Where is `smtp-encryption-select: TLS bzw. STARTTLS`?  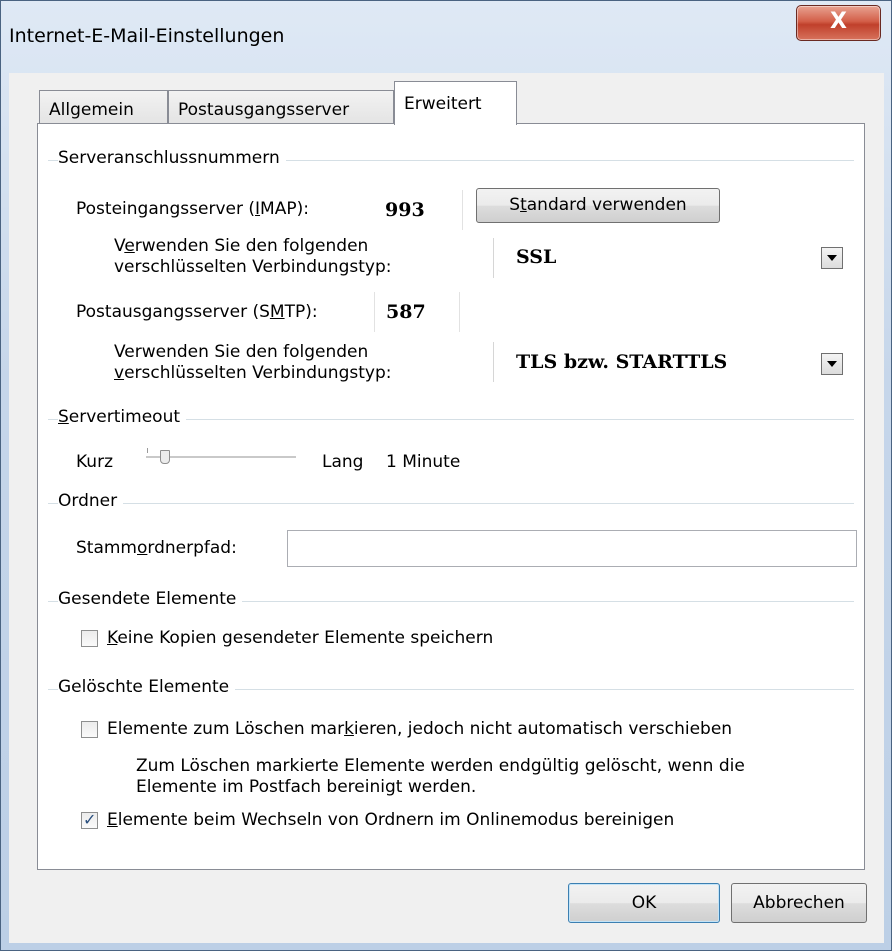 smtp-encryption-select: TLS bzw. STARTTLS is located at coordinates (679, 362).